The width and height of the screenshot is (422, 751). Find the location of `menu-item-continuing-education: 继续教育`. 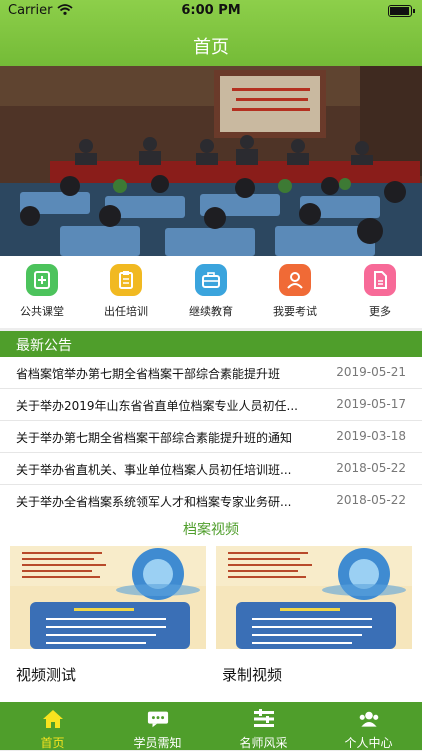

menu-item-continuing-education: 继续教育 is located at coordinates (211, 291).